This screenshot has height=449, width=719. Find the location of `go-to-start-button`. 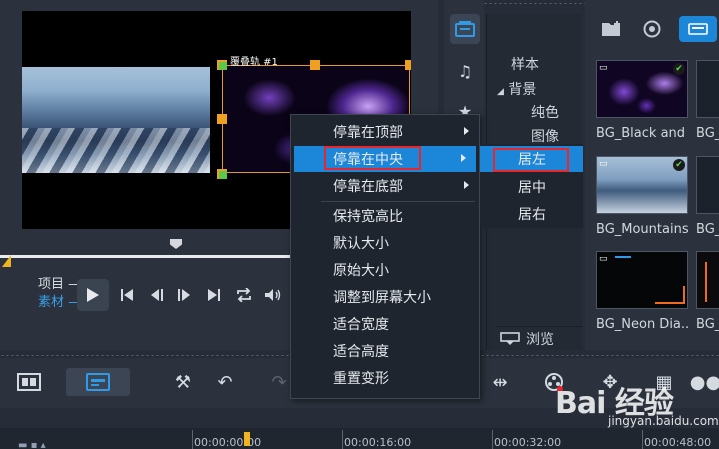

go-to-start-button is located at coordinates (127, 295).